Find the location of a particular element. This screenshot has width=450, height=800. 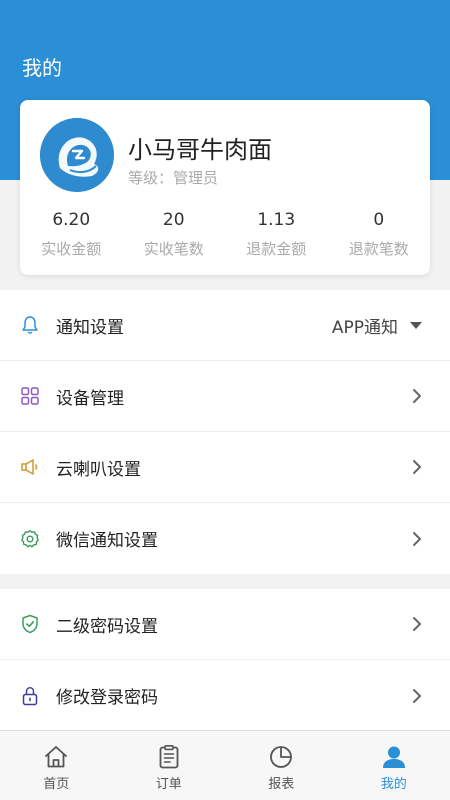

menu-item-wechat-notification-settings: 微信通知设置 is located at coordinates (225, 538).